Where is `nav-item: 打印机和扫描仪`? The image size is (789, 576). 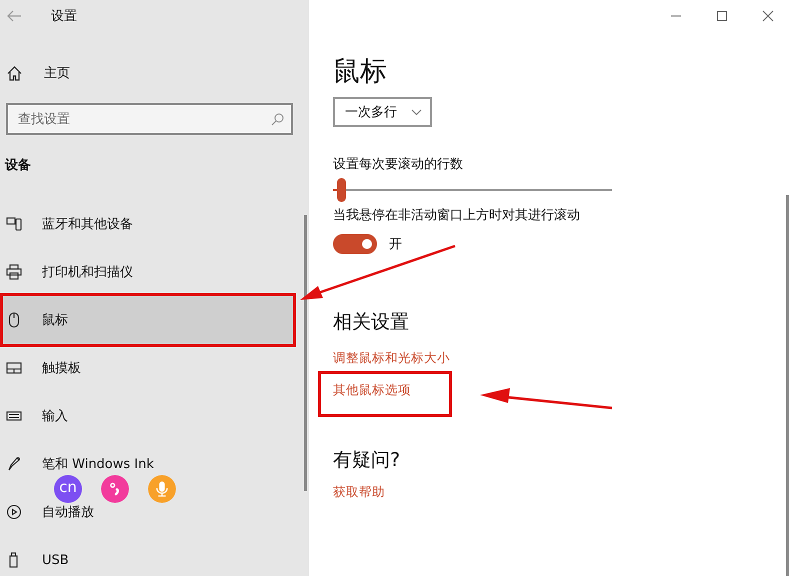
nav-item: 打印机和扫描仪 is located at coordinates (148, 272).